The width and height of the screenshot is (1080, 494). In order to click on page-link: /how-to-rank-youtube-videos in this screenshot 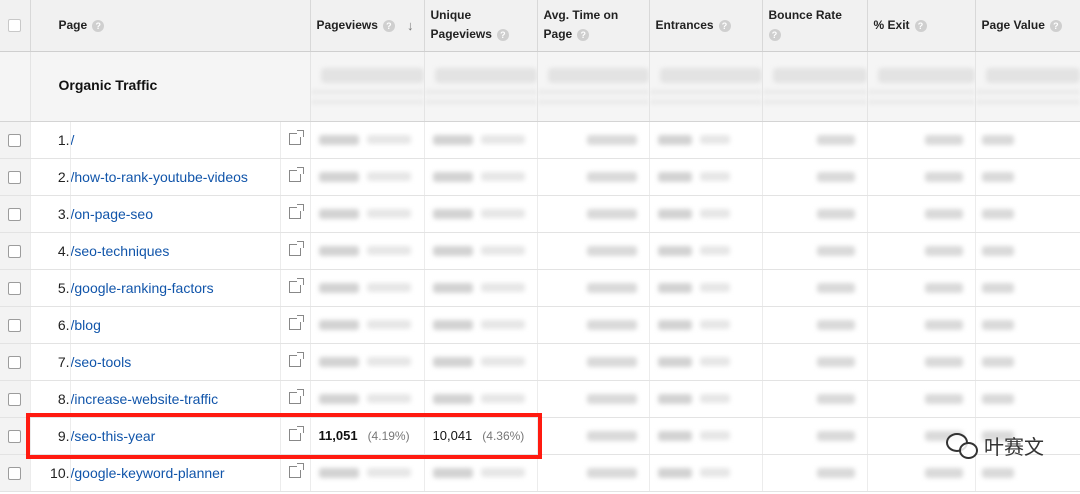, I will do `click(159, 177)`.